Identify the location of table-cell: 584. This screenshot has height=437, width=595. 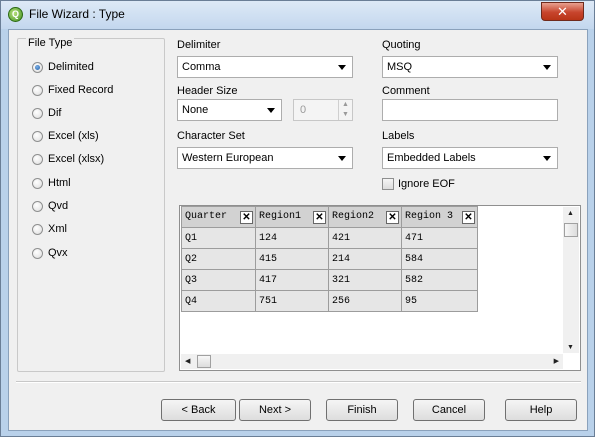
(439, 259).